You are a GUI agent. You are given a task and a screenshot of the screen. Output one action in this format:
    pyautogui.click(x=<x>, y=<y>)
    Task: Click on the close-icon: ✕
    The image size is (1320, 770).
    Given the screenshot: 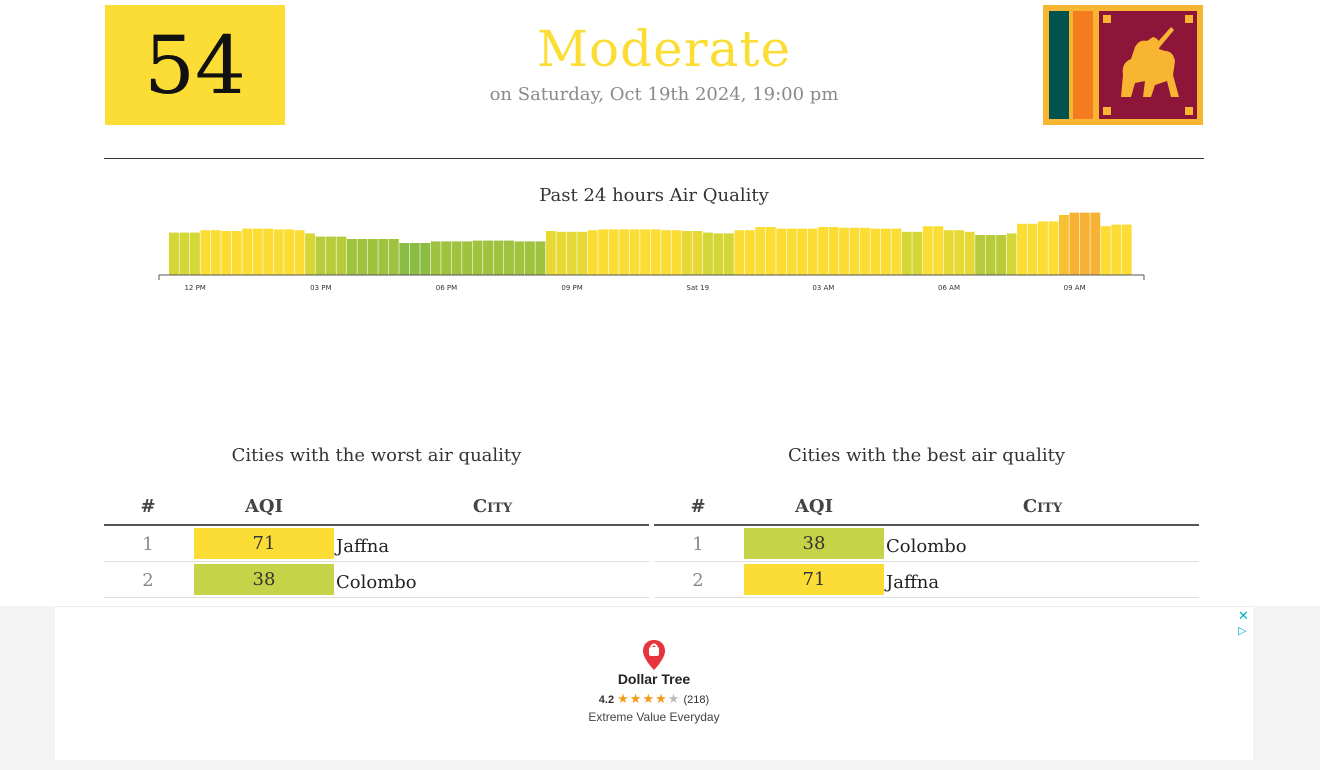 What is the action you would take?
    pyautogui.click(x=1243, y=616)
    